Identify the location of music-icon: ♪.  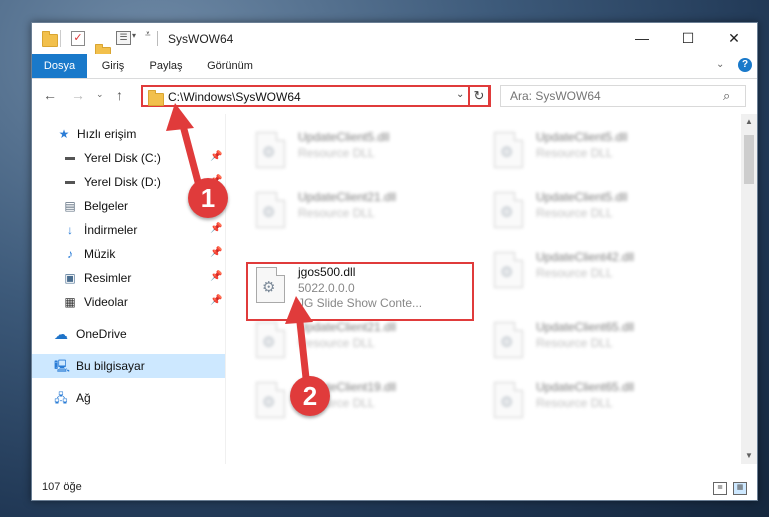
(70, 254).